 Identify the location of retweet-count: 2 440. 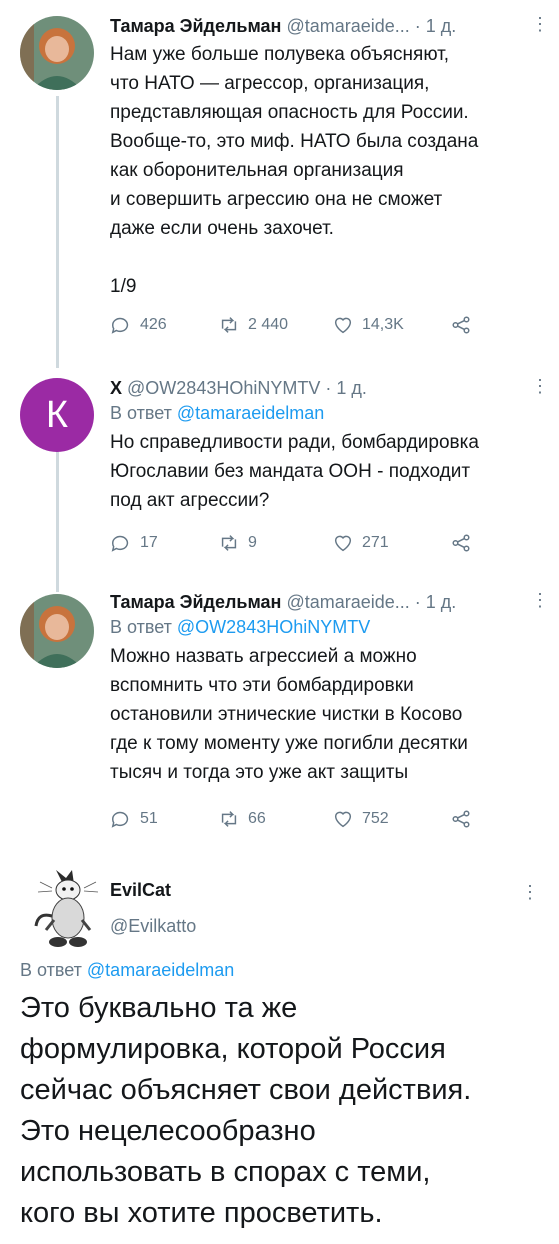
(268, 324).